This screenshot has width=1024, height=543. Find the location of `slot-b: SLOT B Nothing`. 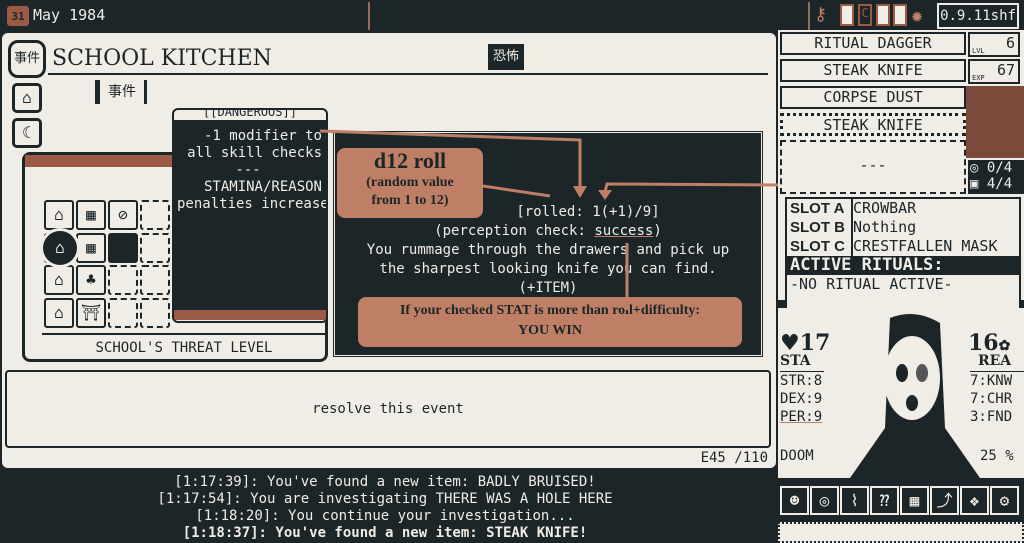

slot-b: SLOT B Nothing is located at coordinates (903, 227).